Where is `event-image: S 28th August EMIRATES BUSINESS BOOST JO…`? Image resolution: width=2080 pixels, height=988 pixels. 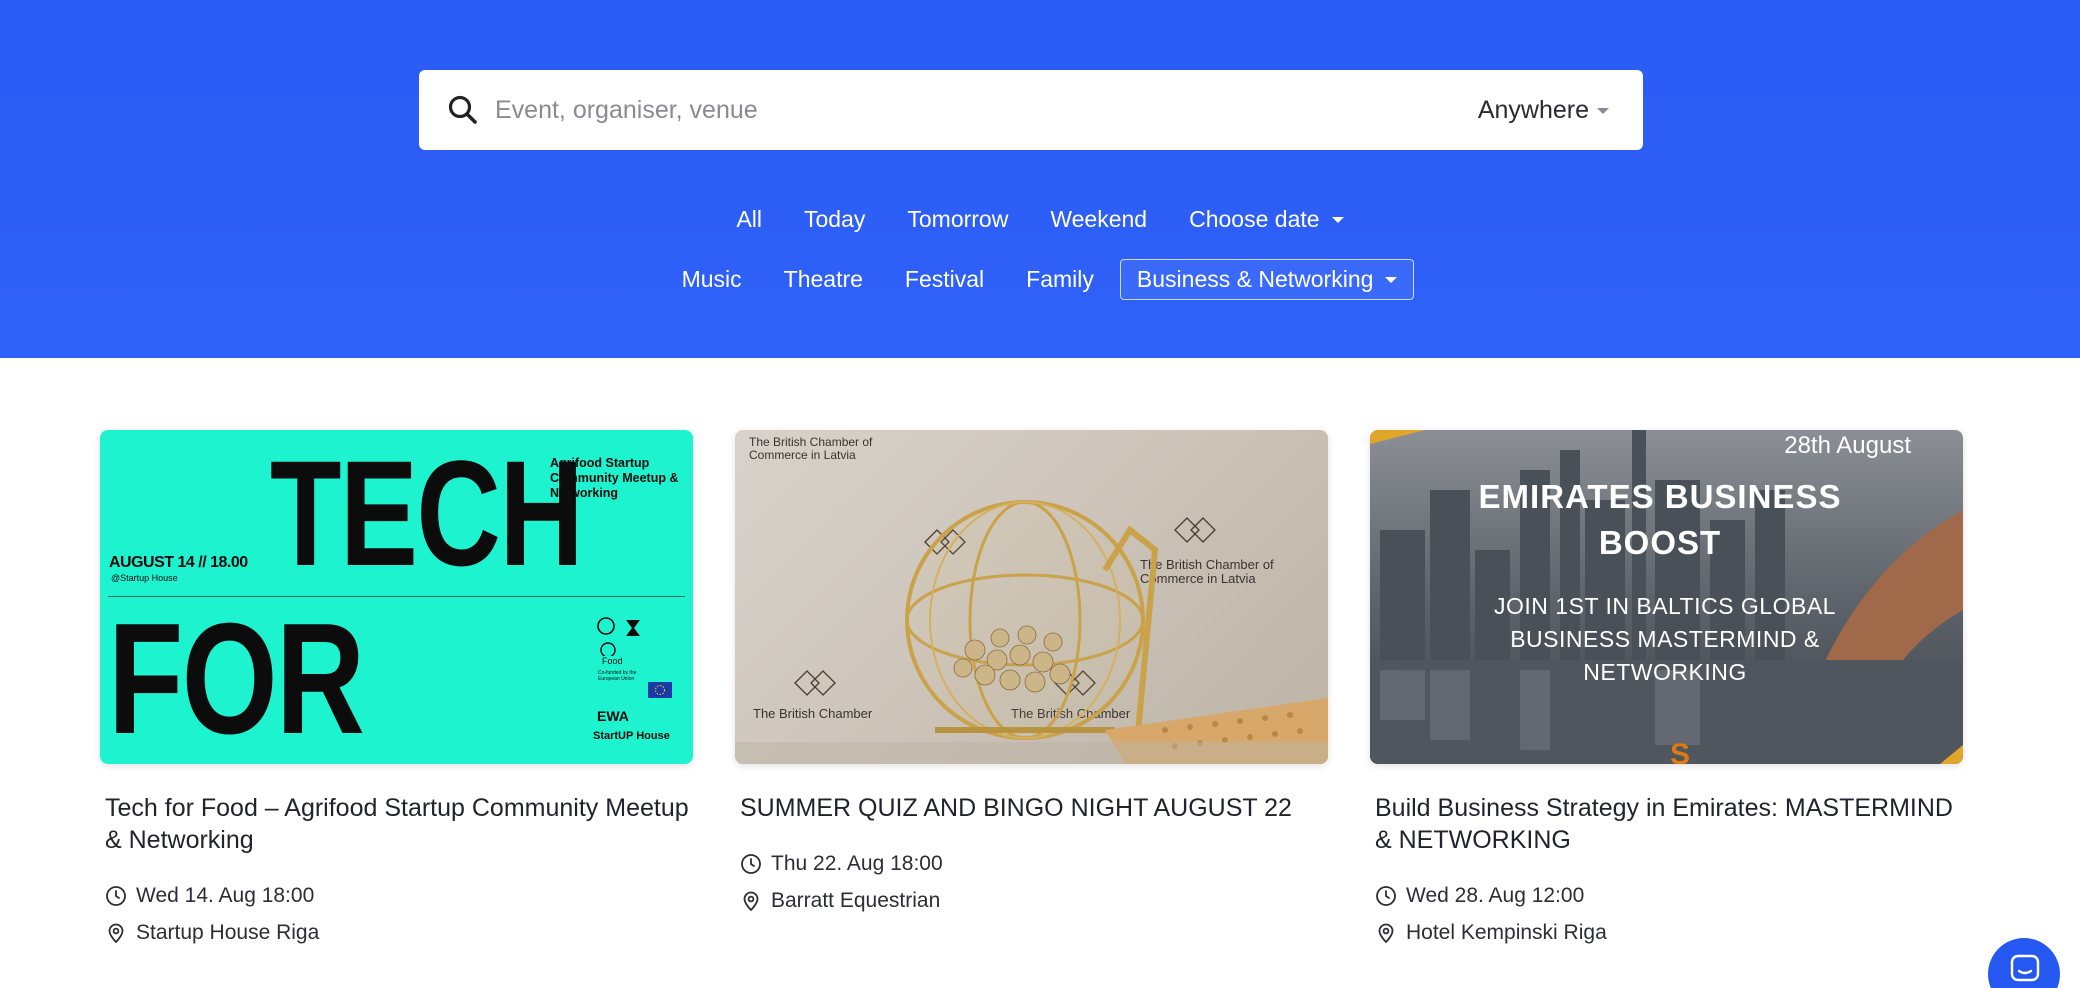 event-image: S 28th August EMIRATES BUSINESS BOOST JO… is located at coordinates (1666, 597).